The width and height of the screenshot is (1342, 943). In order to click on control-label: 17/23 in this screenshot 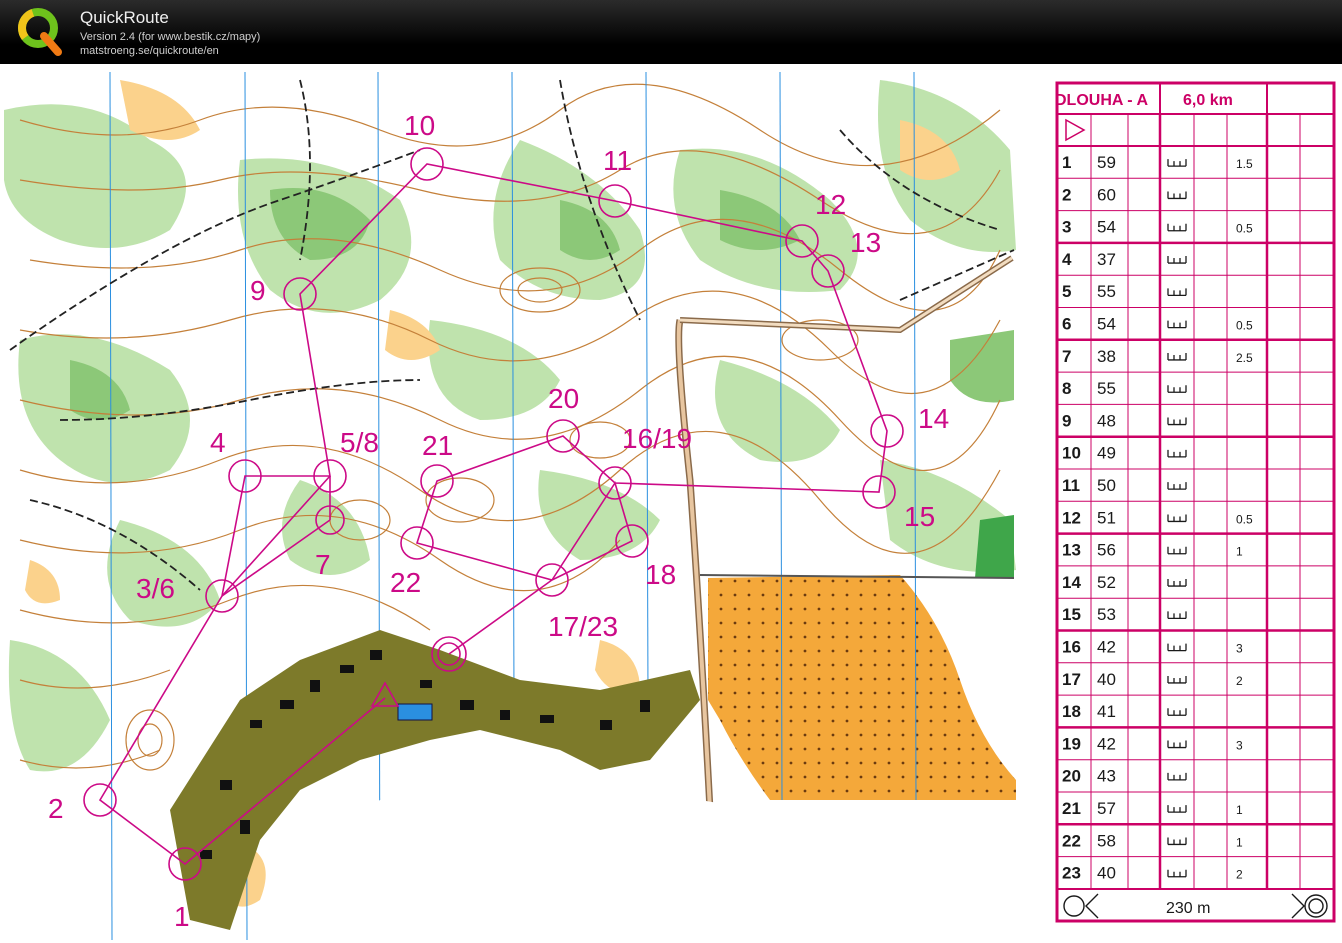, I will do `click(583, 626)`.